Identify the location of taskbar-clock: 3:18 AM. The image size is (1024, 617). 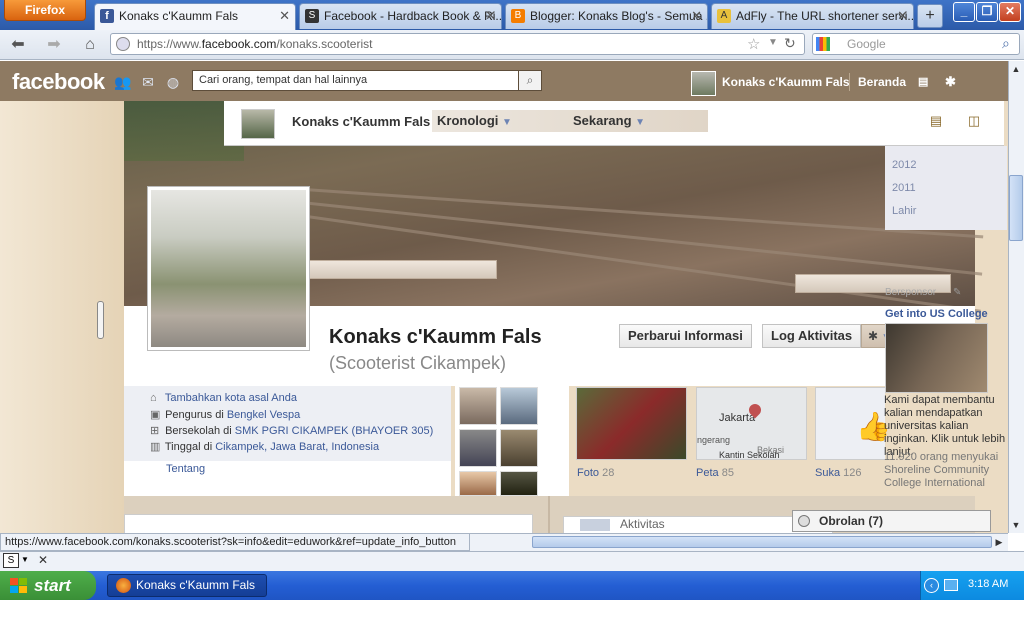
(988, 584).